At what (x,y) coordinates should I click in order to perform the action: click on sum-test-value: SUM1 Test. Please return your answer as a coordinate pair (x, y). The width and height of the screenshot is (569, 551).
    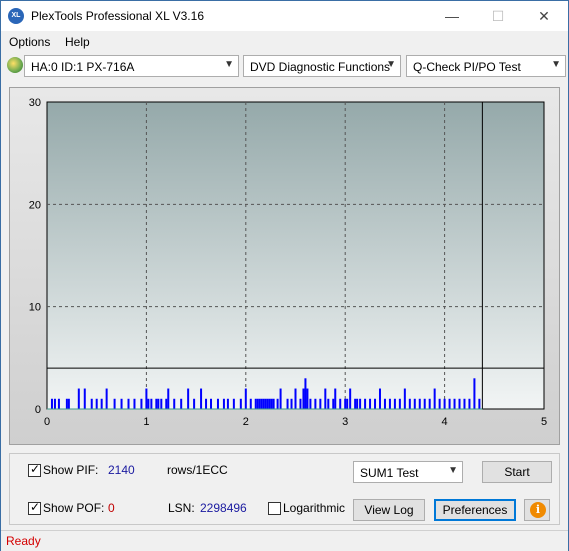
    Looking at the image, I should click on (389, 473).